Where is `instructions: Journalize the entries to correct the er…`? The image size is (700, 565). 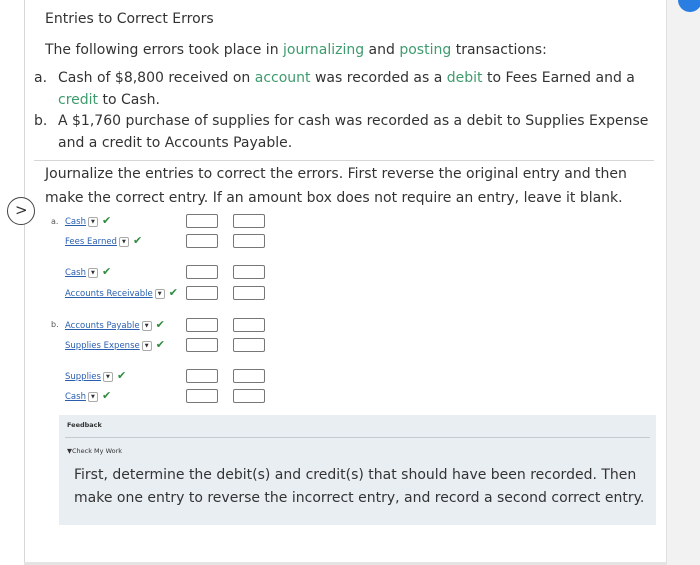 instructions: Journalize the entries to correct the er… is located at coordinates (336, 186).